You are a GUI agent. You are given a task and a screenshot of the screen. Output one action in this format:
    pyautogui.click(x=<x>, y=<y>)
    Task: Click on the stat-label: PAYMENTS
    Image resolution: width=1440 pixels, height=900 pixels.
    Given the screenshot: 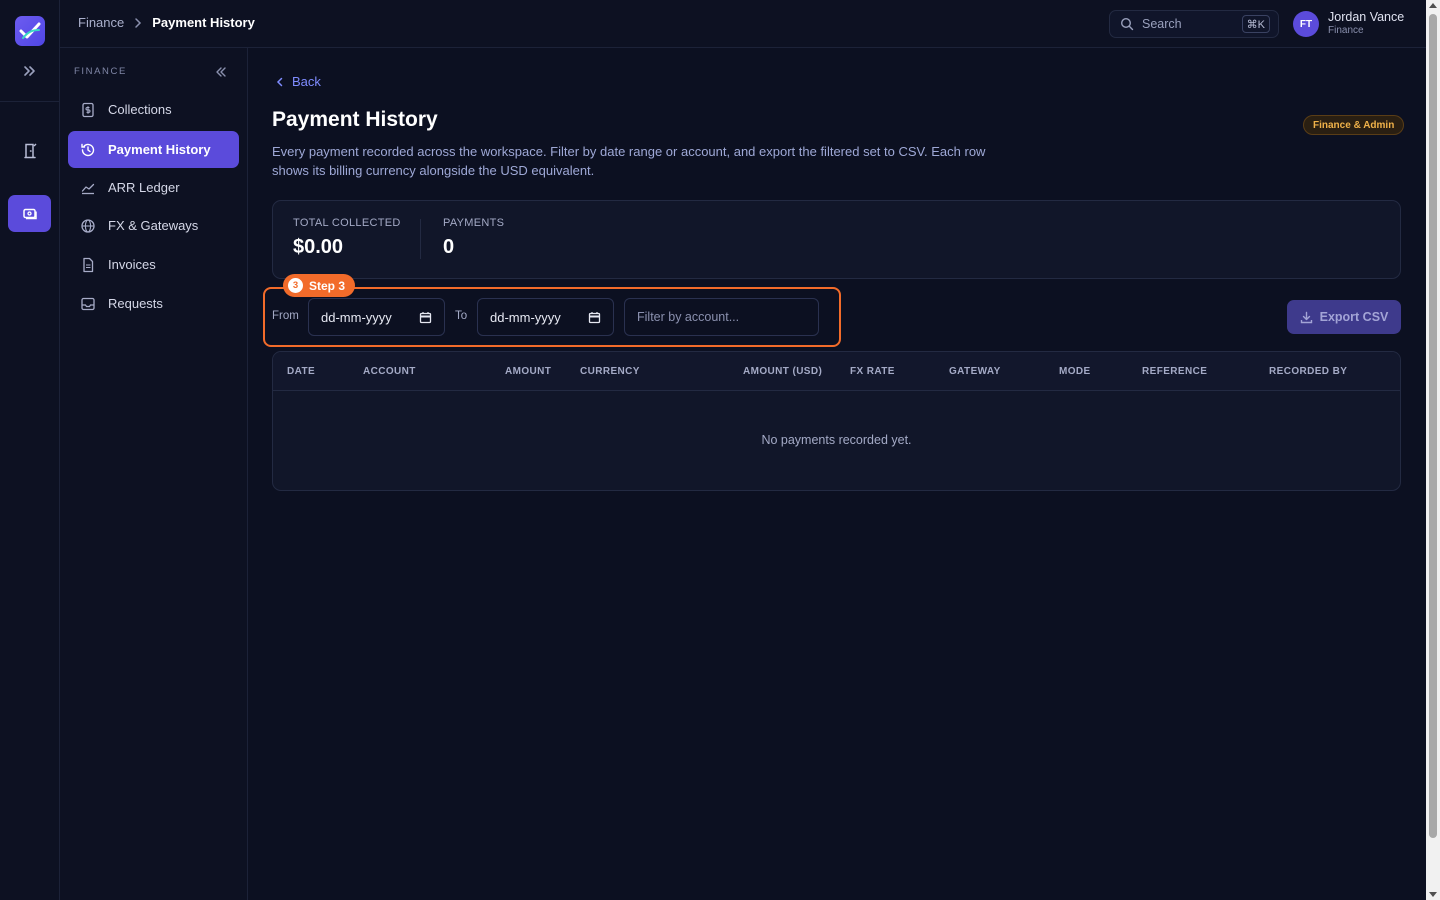 What is the action you would take?
    pyautogui.click(x=474, y=223)
    